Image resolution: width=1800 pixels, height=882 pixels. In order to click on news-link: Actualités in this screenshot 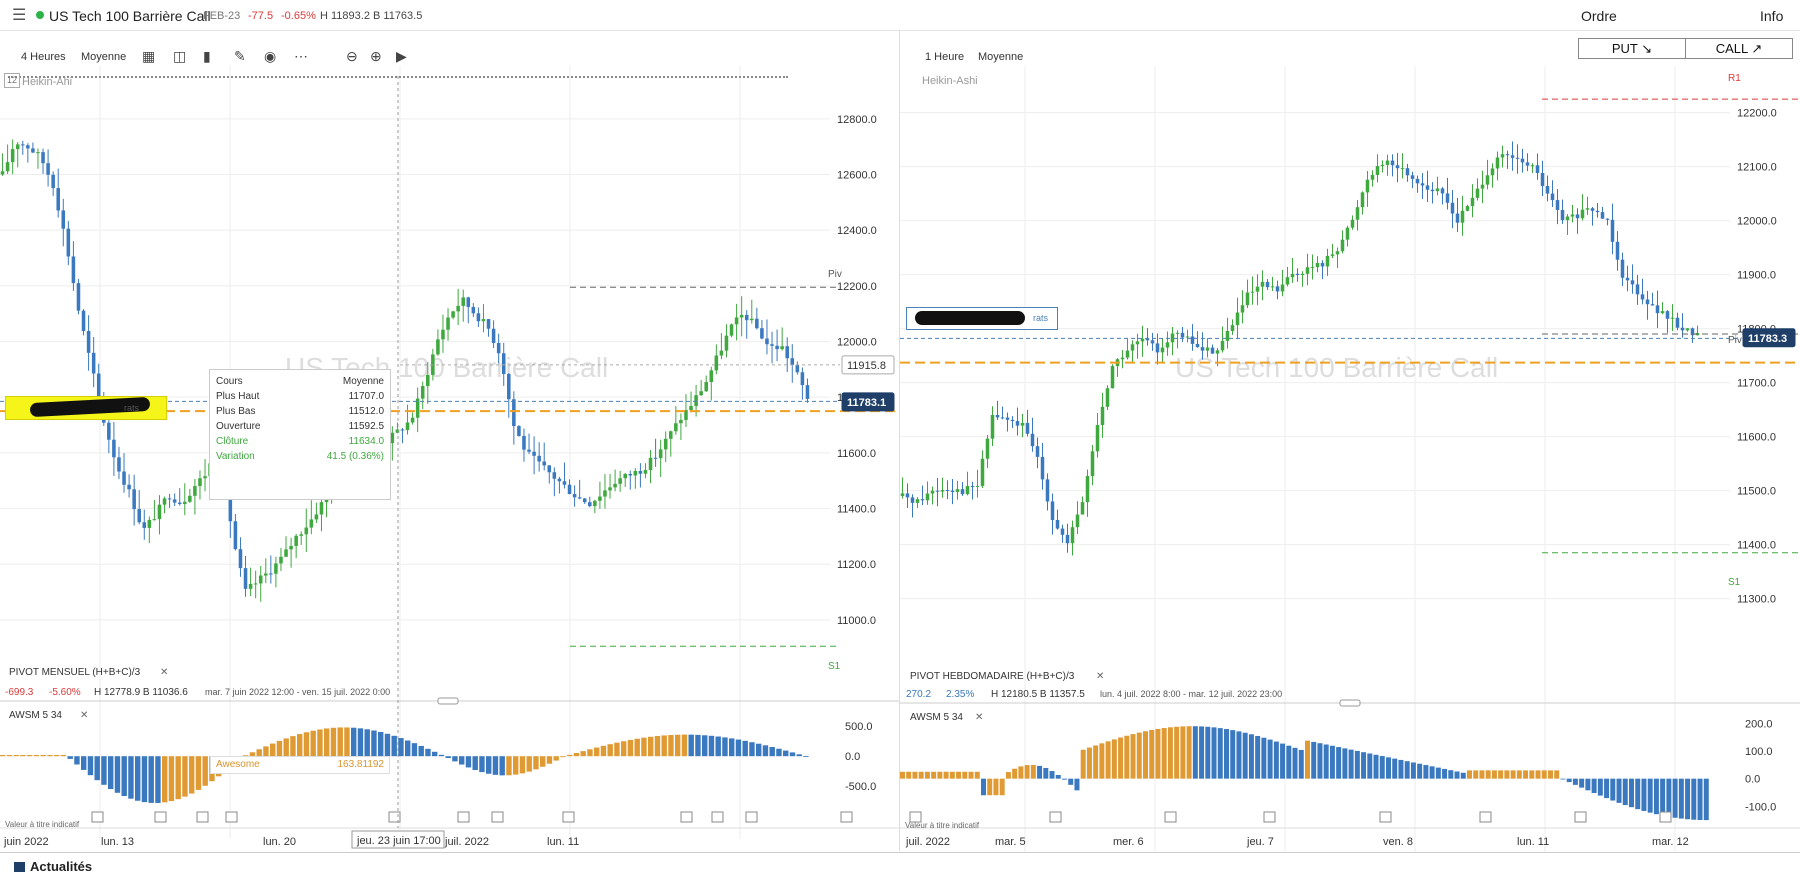, I will do `click(61, 866)`.